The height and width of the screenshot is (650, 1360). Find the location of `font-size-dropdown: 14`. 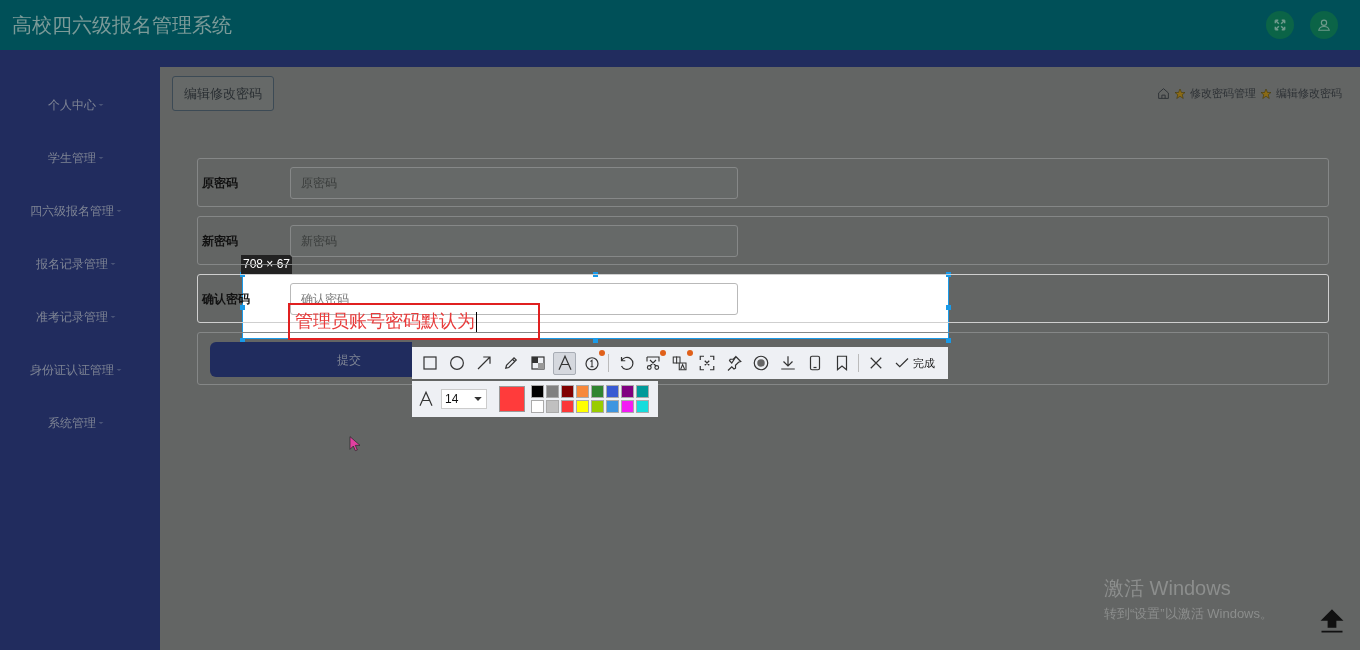

font-size-dropdown: 14 is located at coordinates (464, 399).